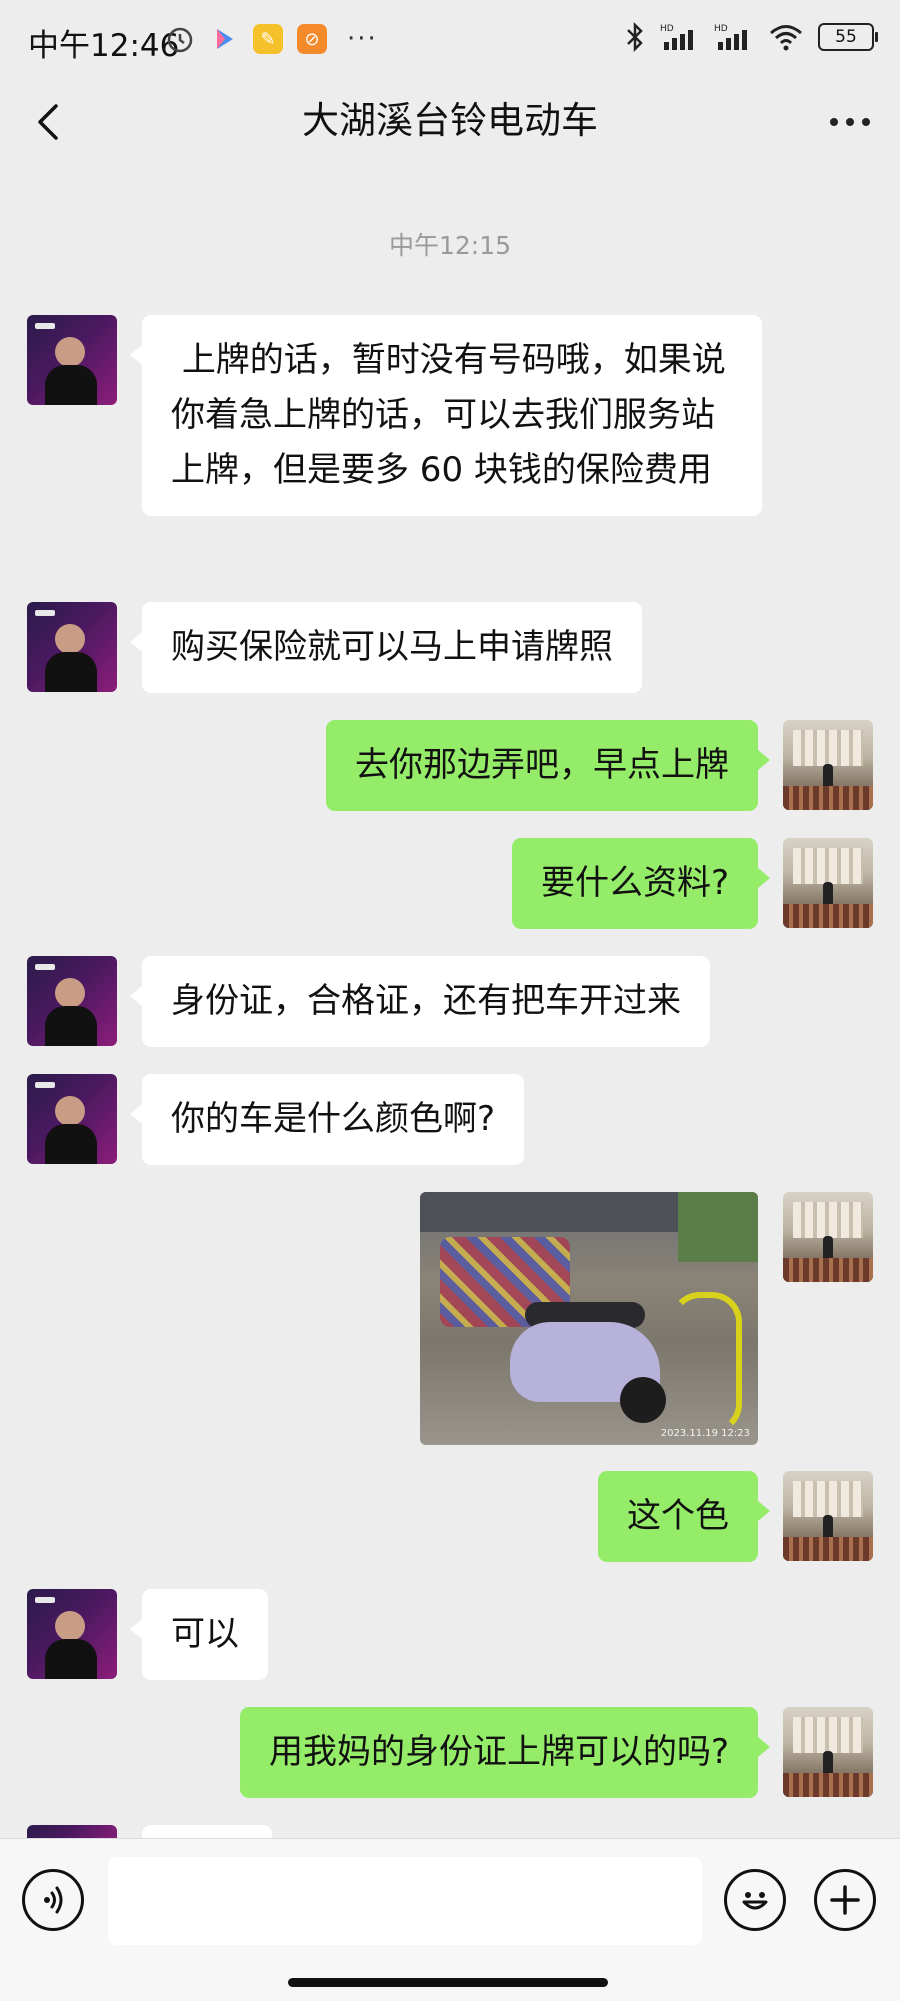 This screenshot has height=2001, width=900. Describe the element at coordinates (730, 37) in the screenshot. I see `signal-hd-icon-2: HD` at that location.